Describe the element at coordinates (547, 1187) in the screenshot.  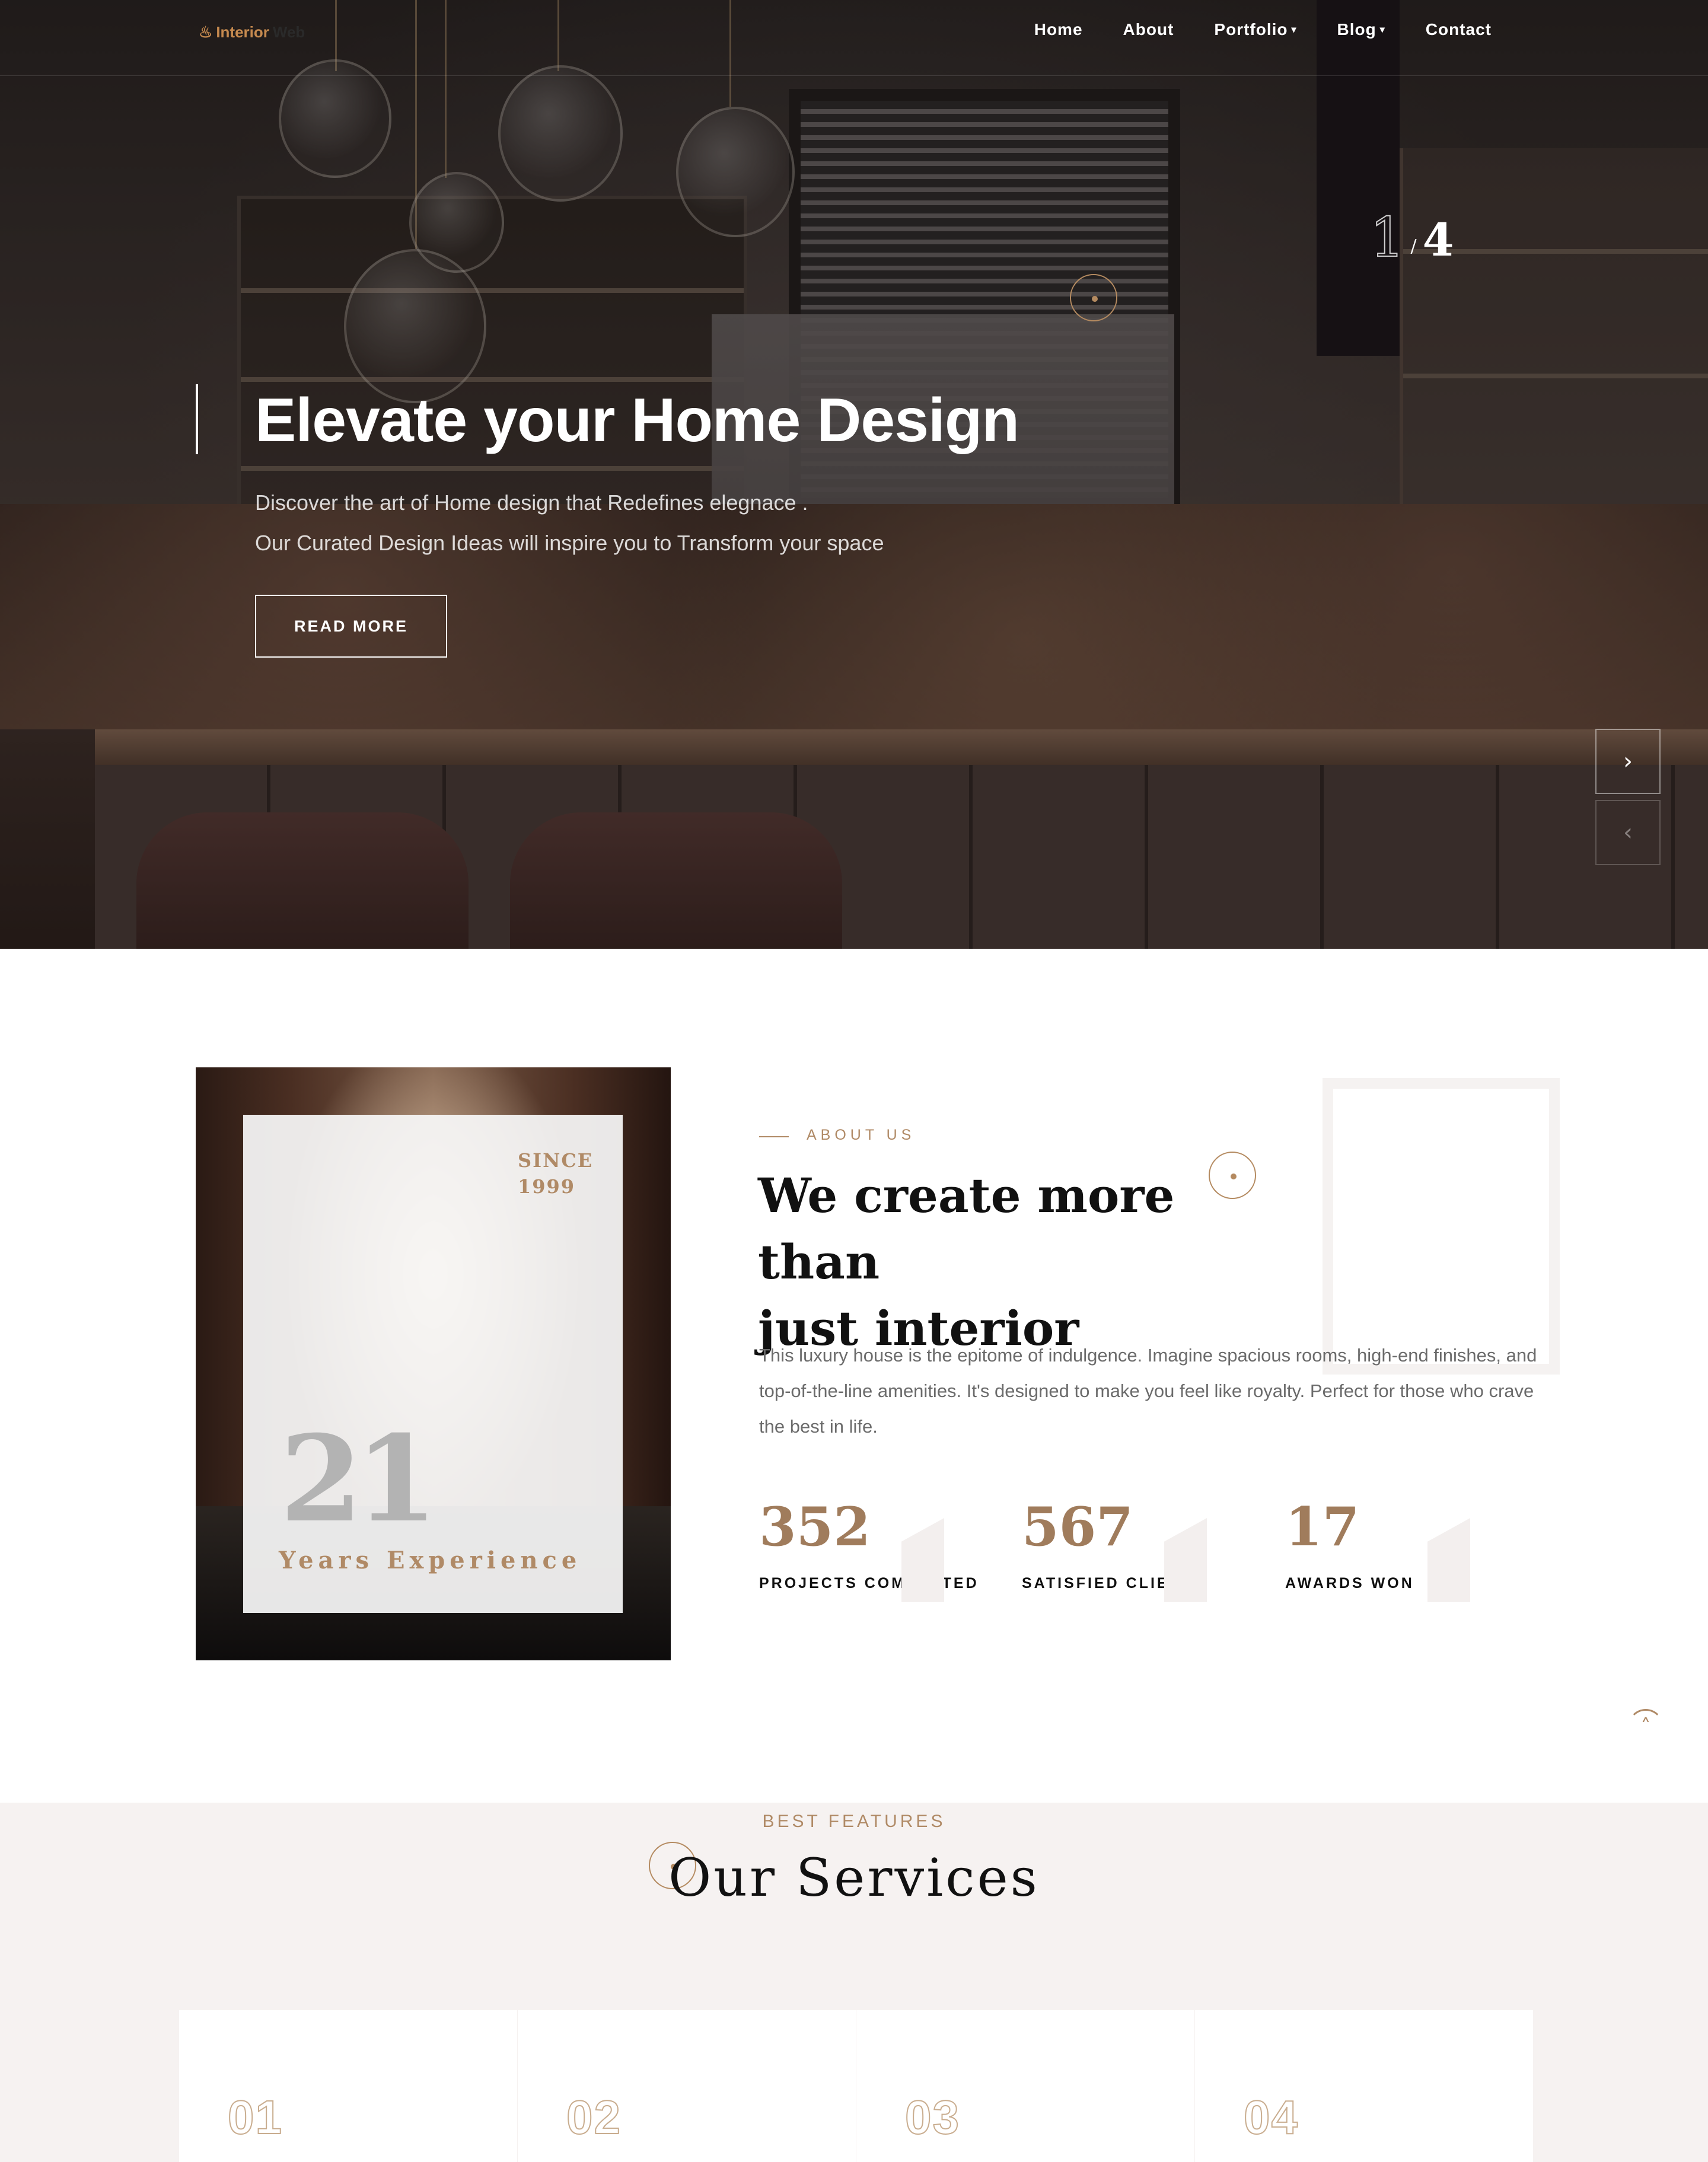
I see `since-year: 1999` at that location.